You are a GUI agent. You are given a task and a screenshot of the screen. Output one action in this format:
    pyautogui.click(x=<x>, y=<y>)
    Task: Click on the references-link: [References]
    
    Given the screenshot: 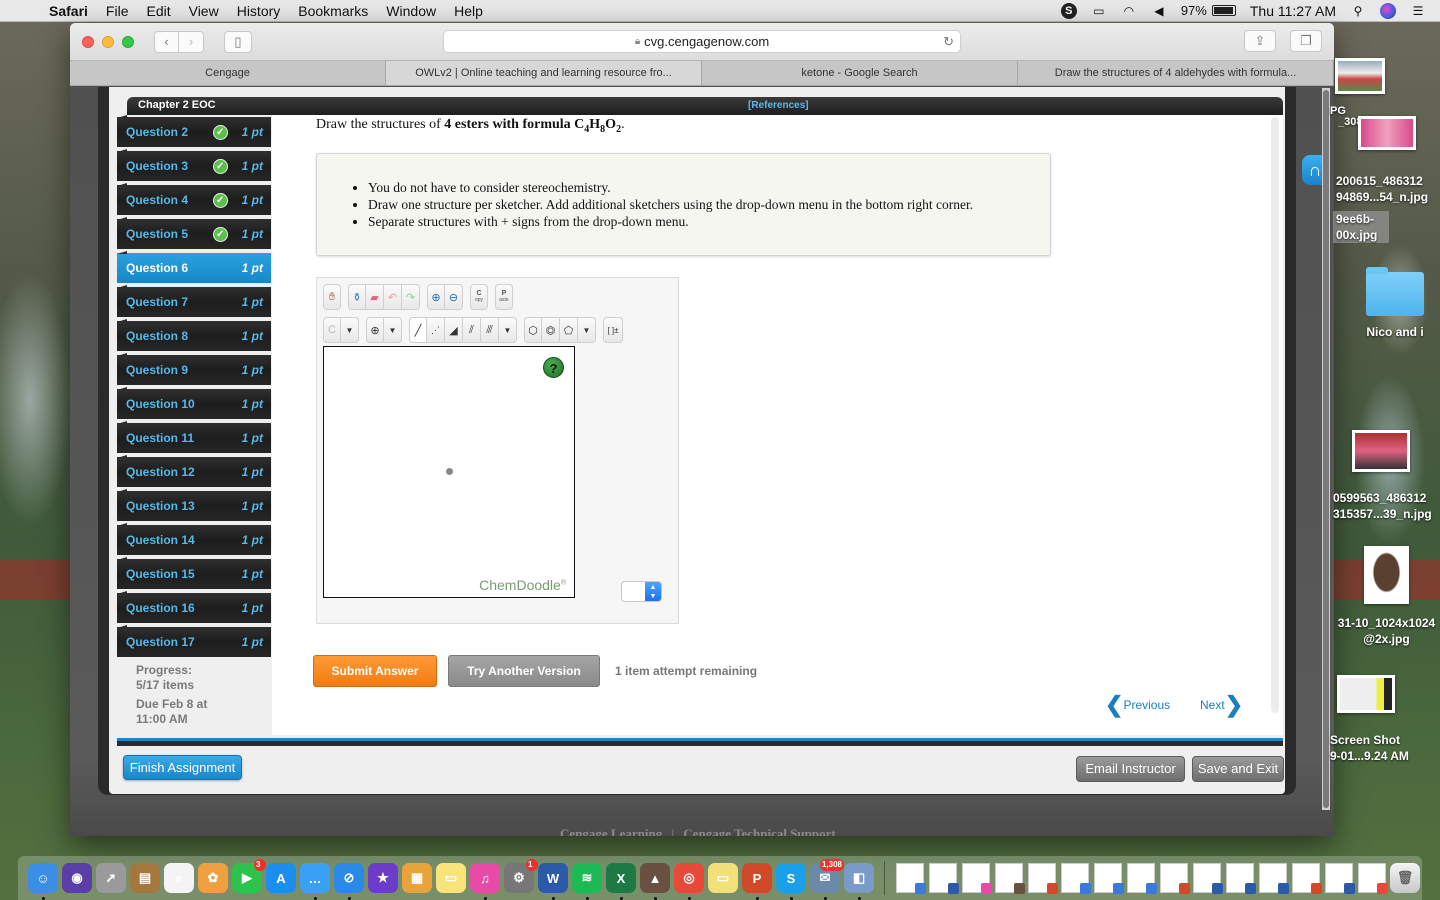 What is the action you would take?
    pyautogui.click(x=778, y=105)
    